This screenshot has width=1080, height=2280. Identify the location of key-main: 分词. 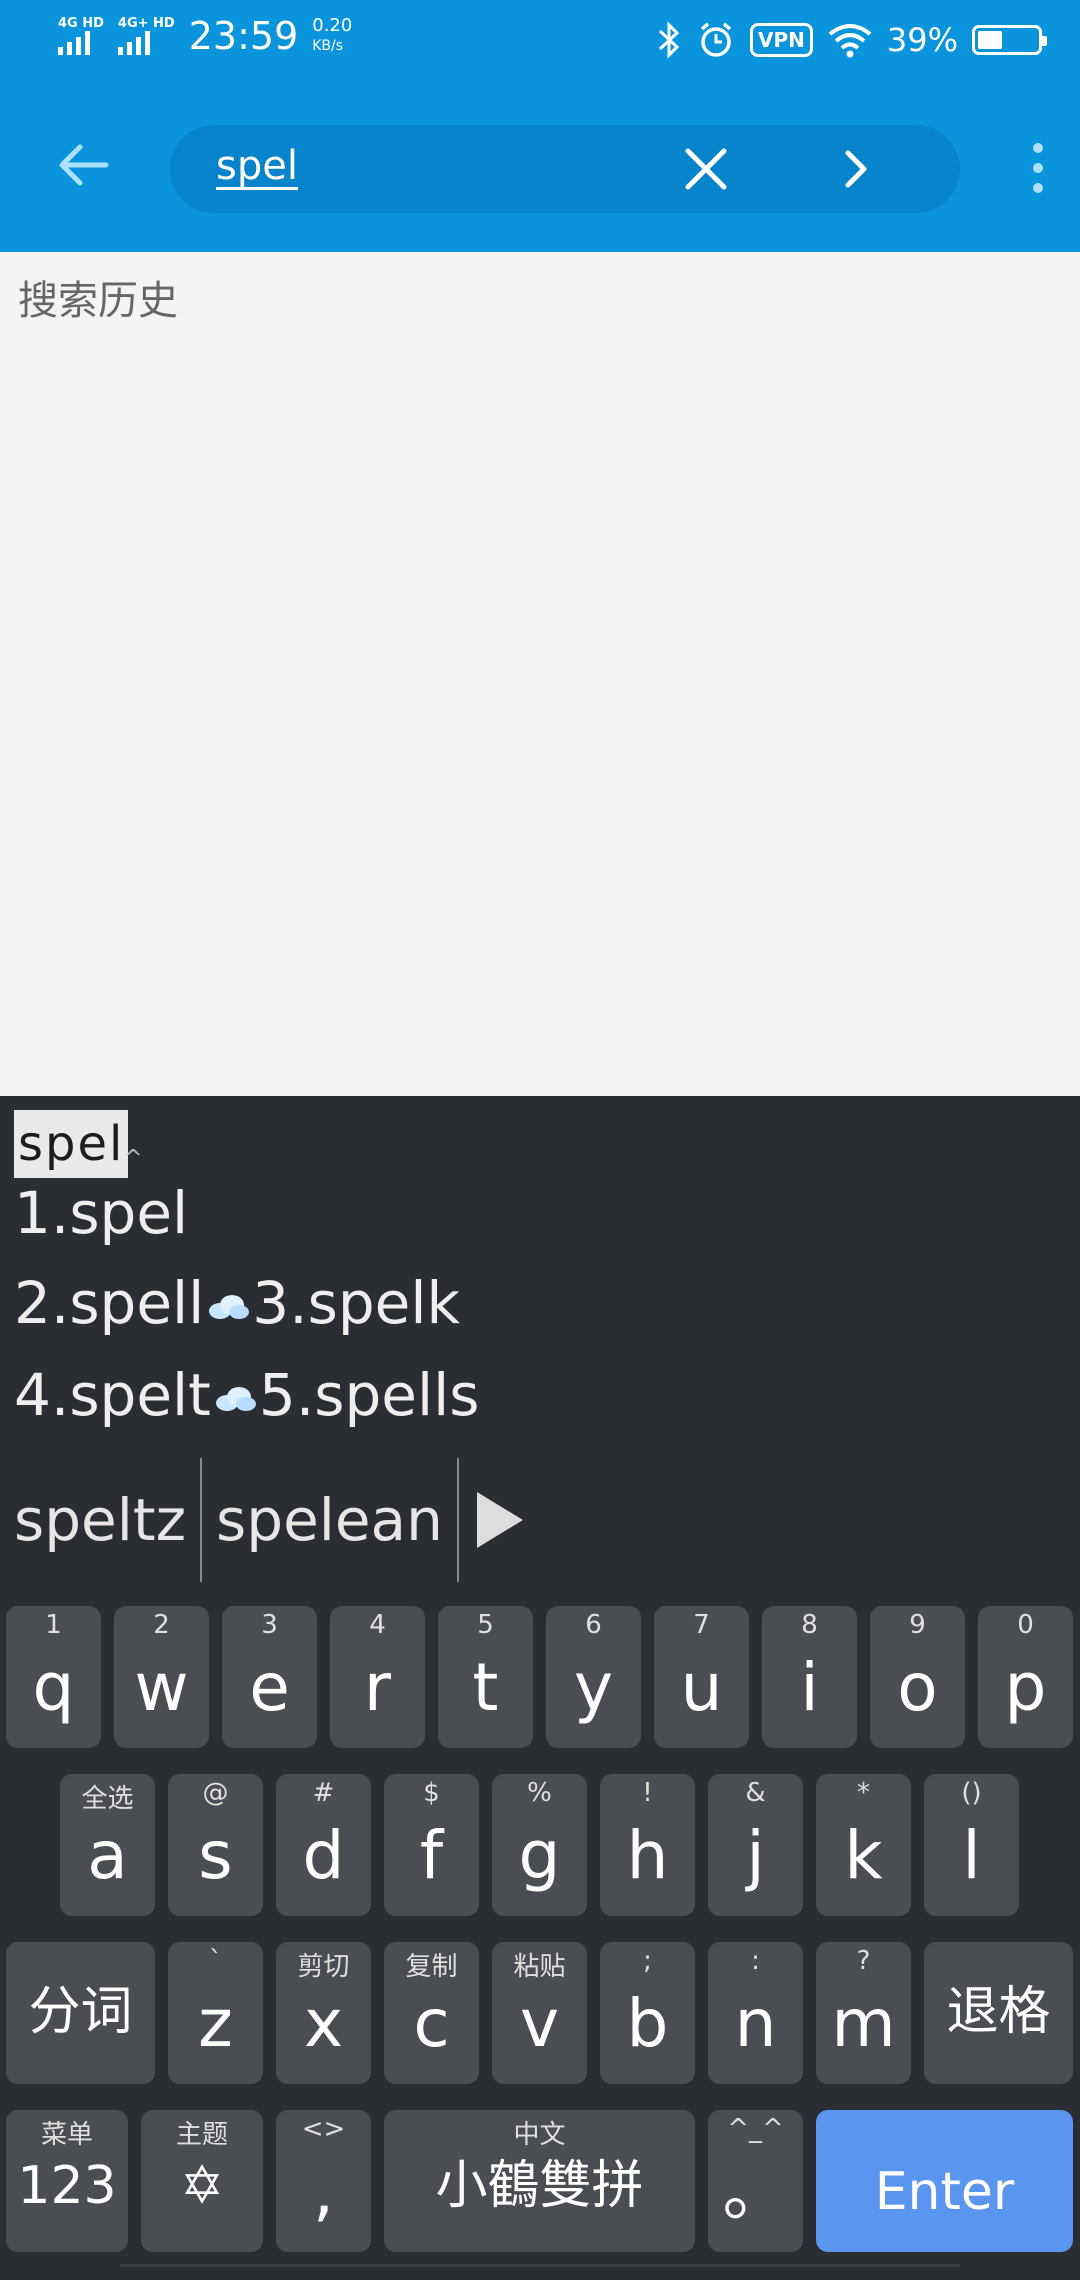
(80, 2012).